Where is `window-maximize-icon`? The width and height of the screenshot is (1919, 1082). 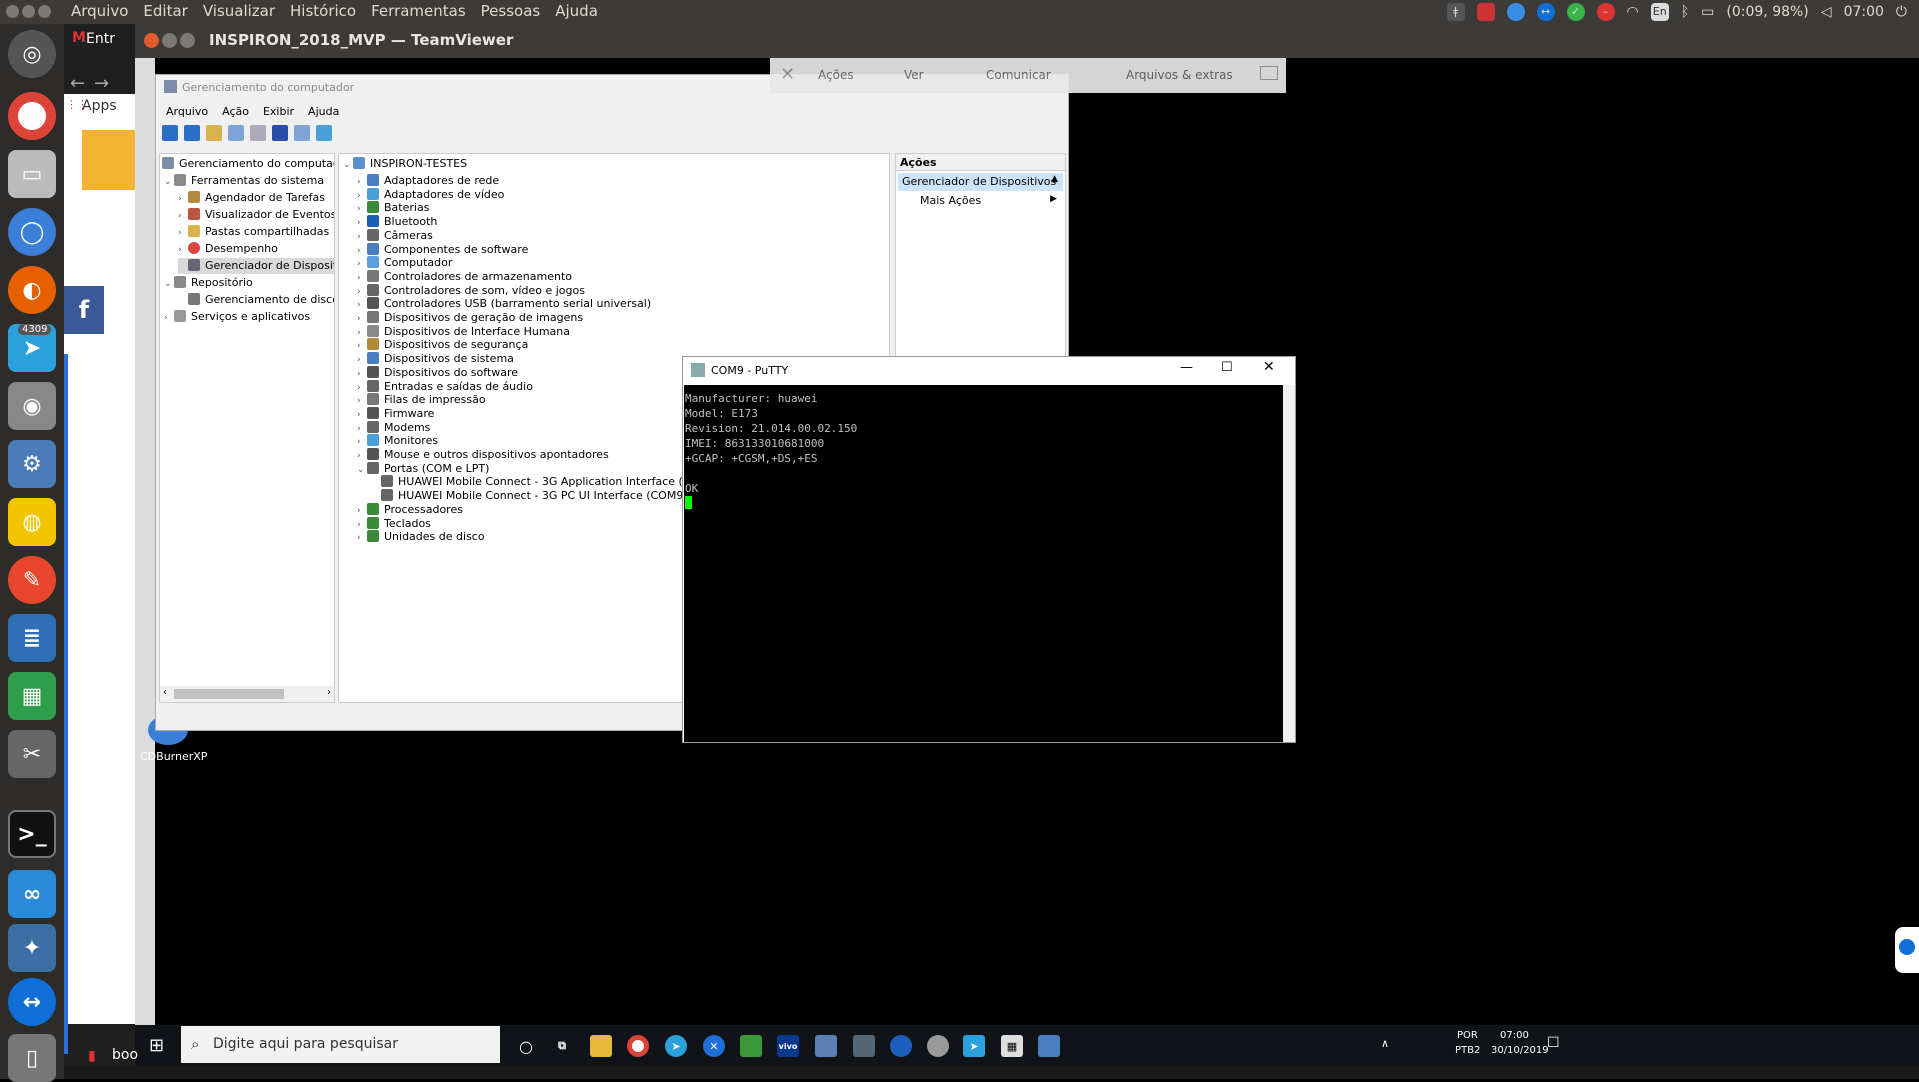 window-maximize-icon is located at coordinates (44, 11).